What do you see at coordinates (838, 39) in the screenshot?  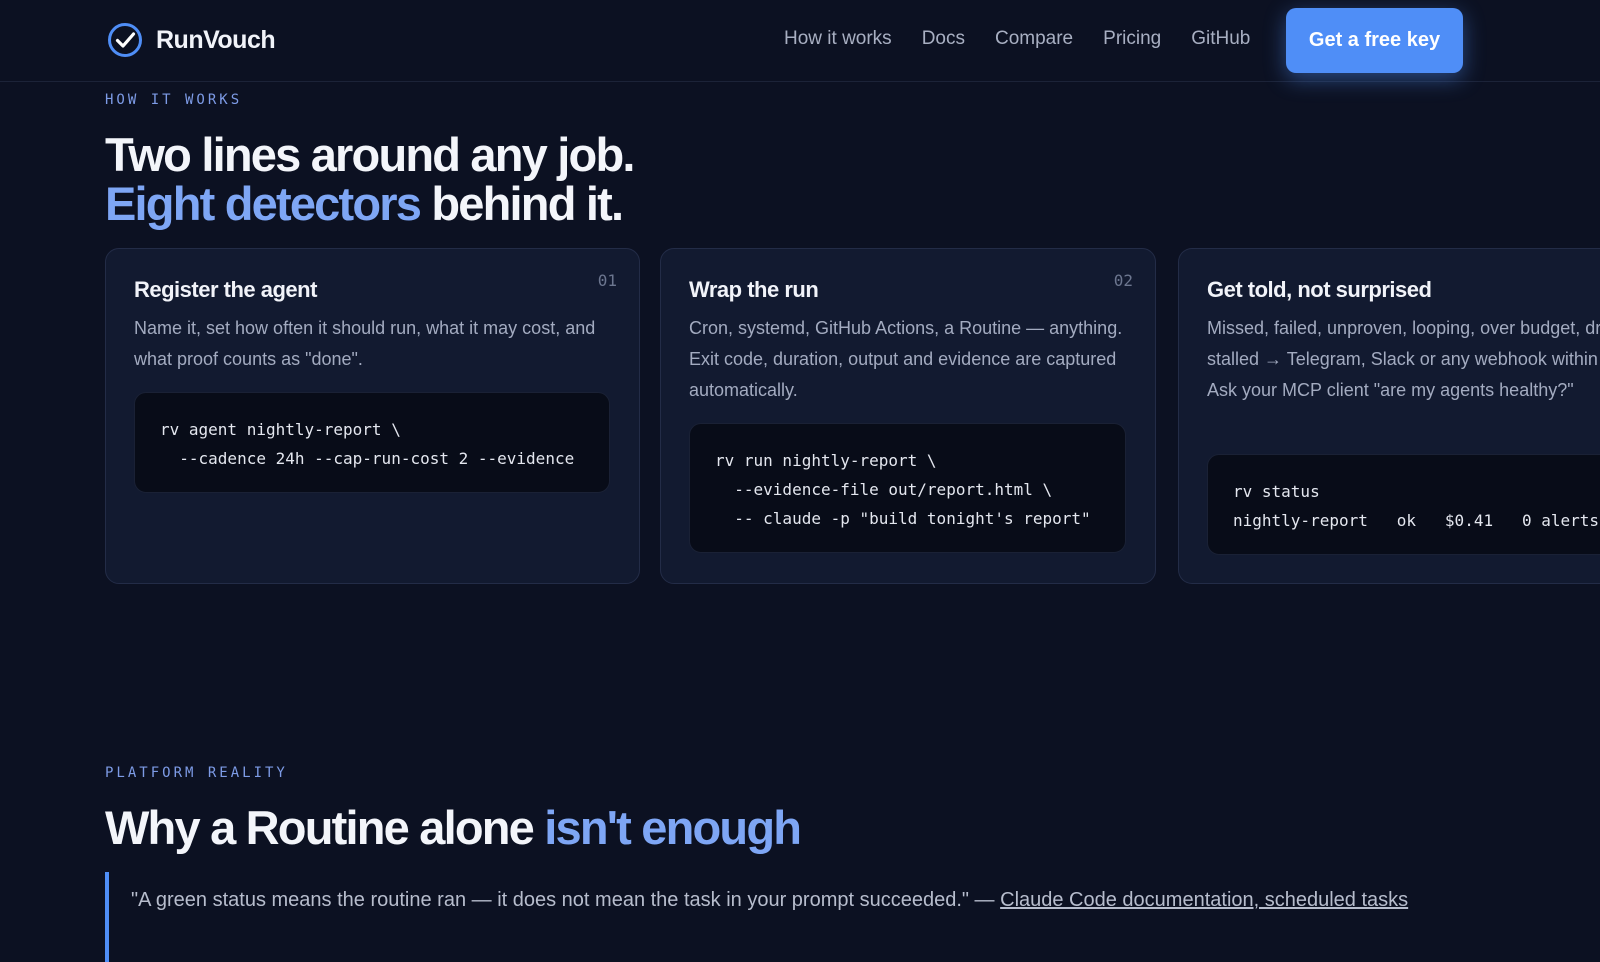 I see `nav-link-how-it-works: How it works` at bounding box center [838, 39].